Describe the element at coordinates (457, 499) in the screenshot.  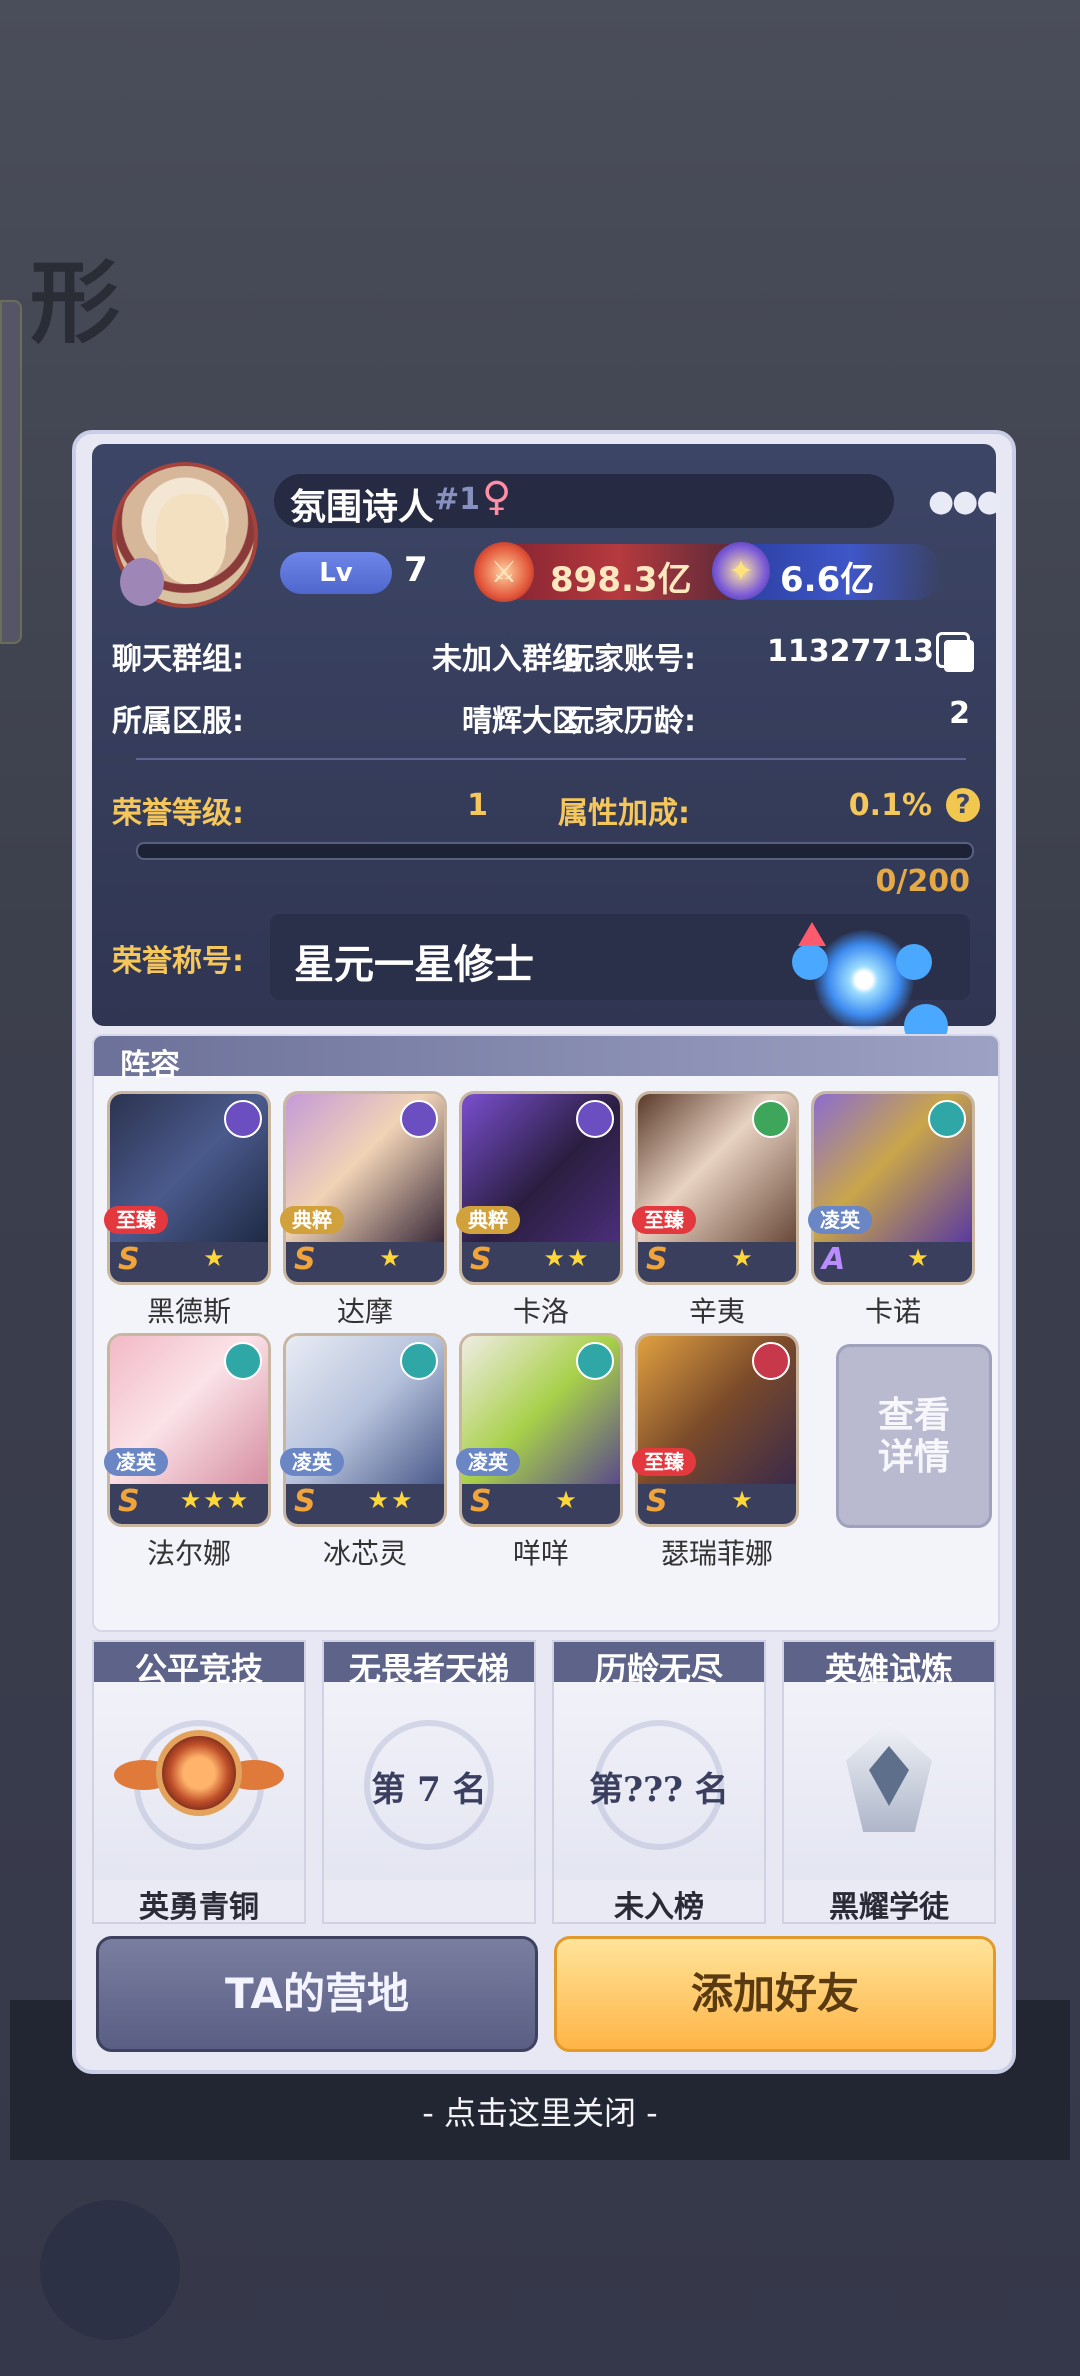
I see `player-rank: #1` at that location.